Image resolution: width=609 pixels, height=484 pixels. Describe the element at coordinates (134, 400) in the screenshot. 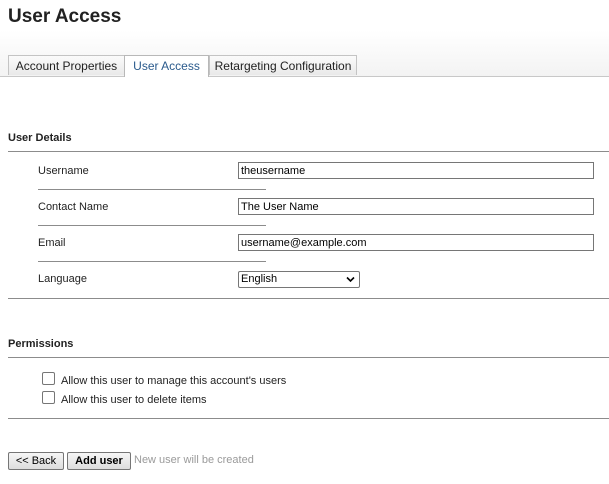

I see `delete-items-label: Allow this user to delete items` at that location.